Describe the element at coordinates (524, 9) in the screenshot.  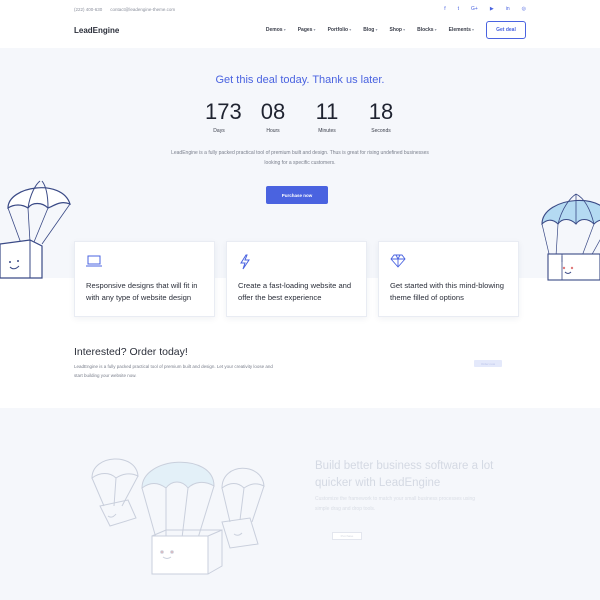
I see `instagram-icon: ◎` at that location.